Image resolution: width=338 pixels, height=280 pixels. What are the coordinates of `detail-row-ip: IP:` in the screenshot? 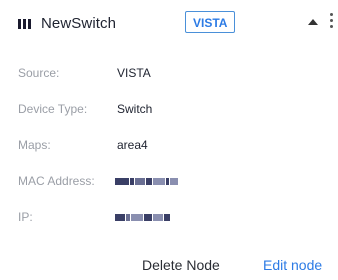 It's located at (169, 217).